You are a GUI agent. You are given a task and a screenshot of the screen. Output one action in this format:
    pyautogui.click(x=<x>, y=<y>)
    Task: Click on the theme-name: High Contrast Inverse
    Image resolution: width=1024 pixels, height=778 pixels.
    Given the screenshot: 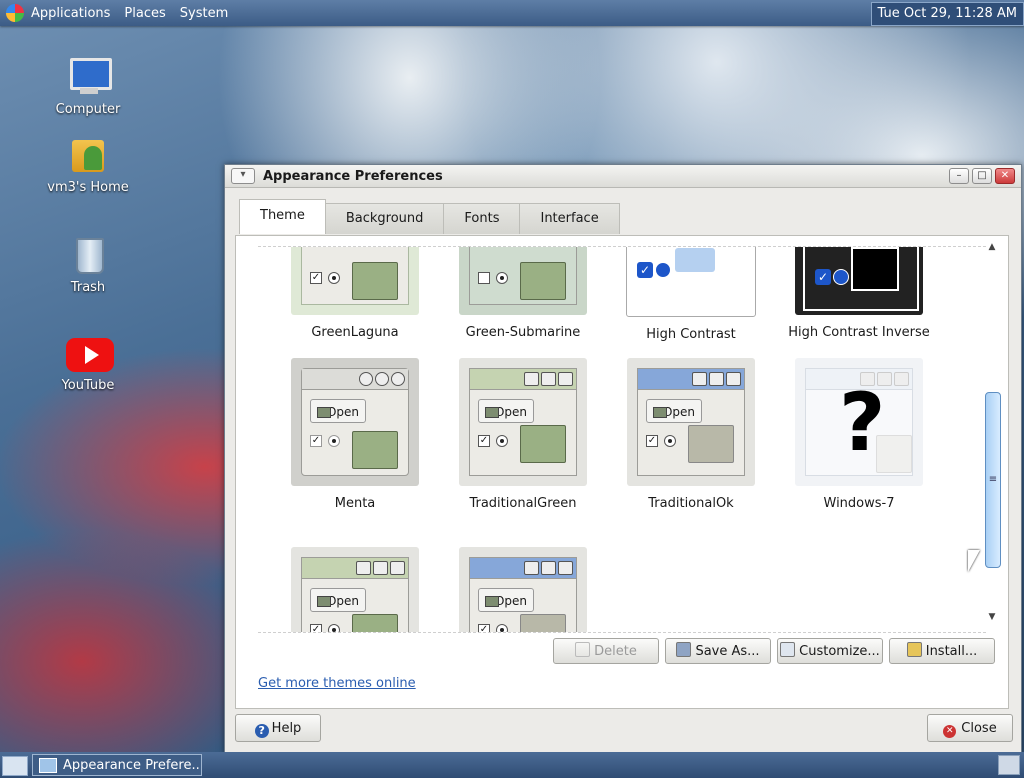 What is the action you would take?
    pyautogui.click(x=859, y=332)
    